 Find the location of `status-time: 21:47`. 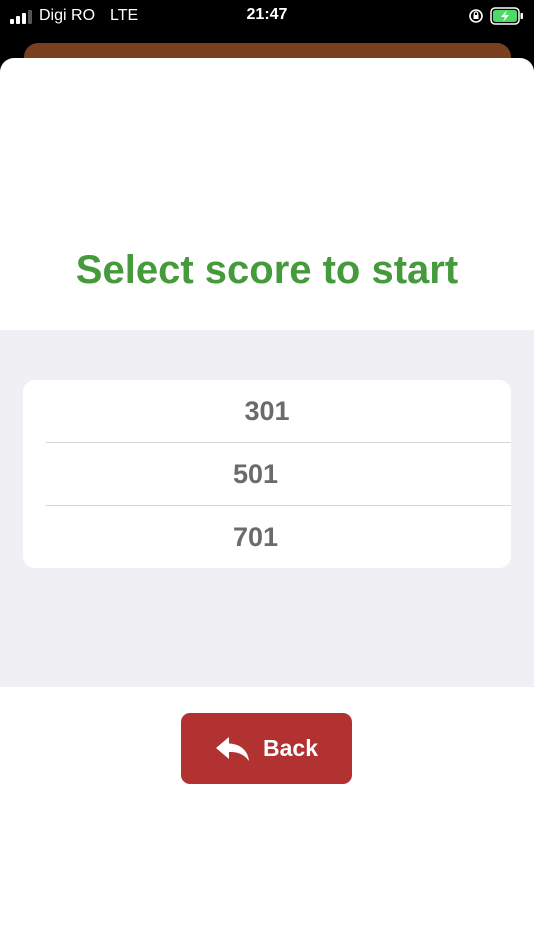

status-time: 21:47 is located at coordinates (267, 14).